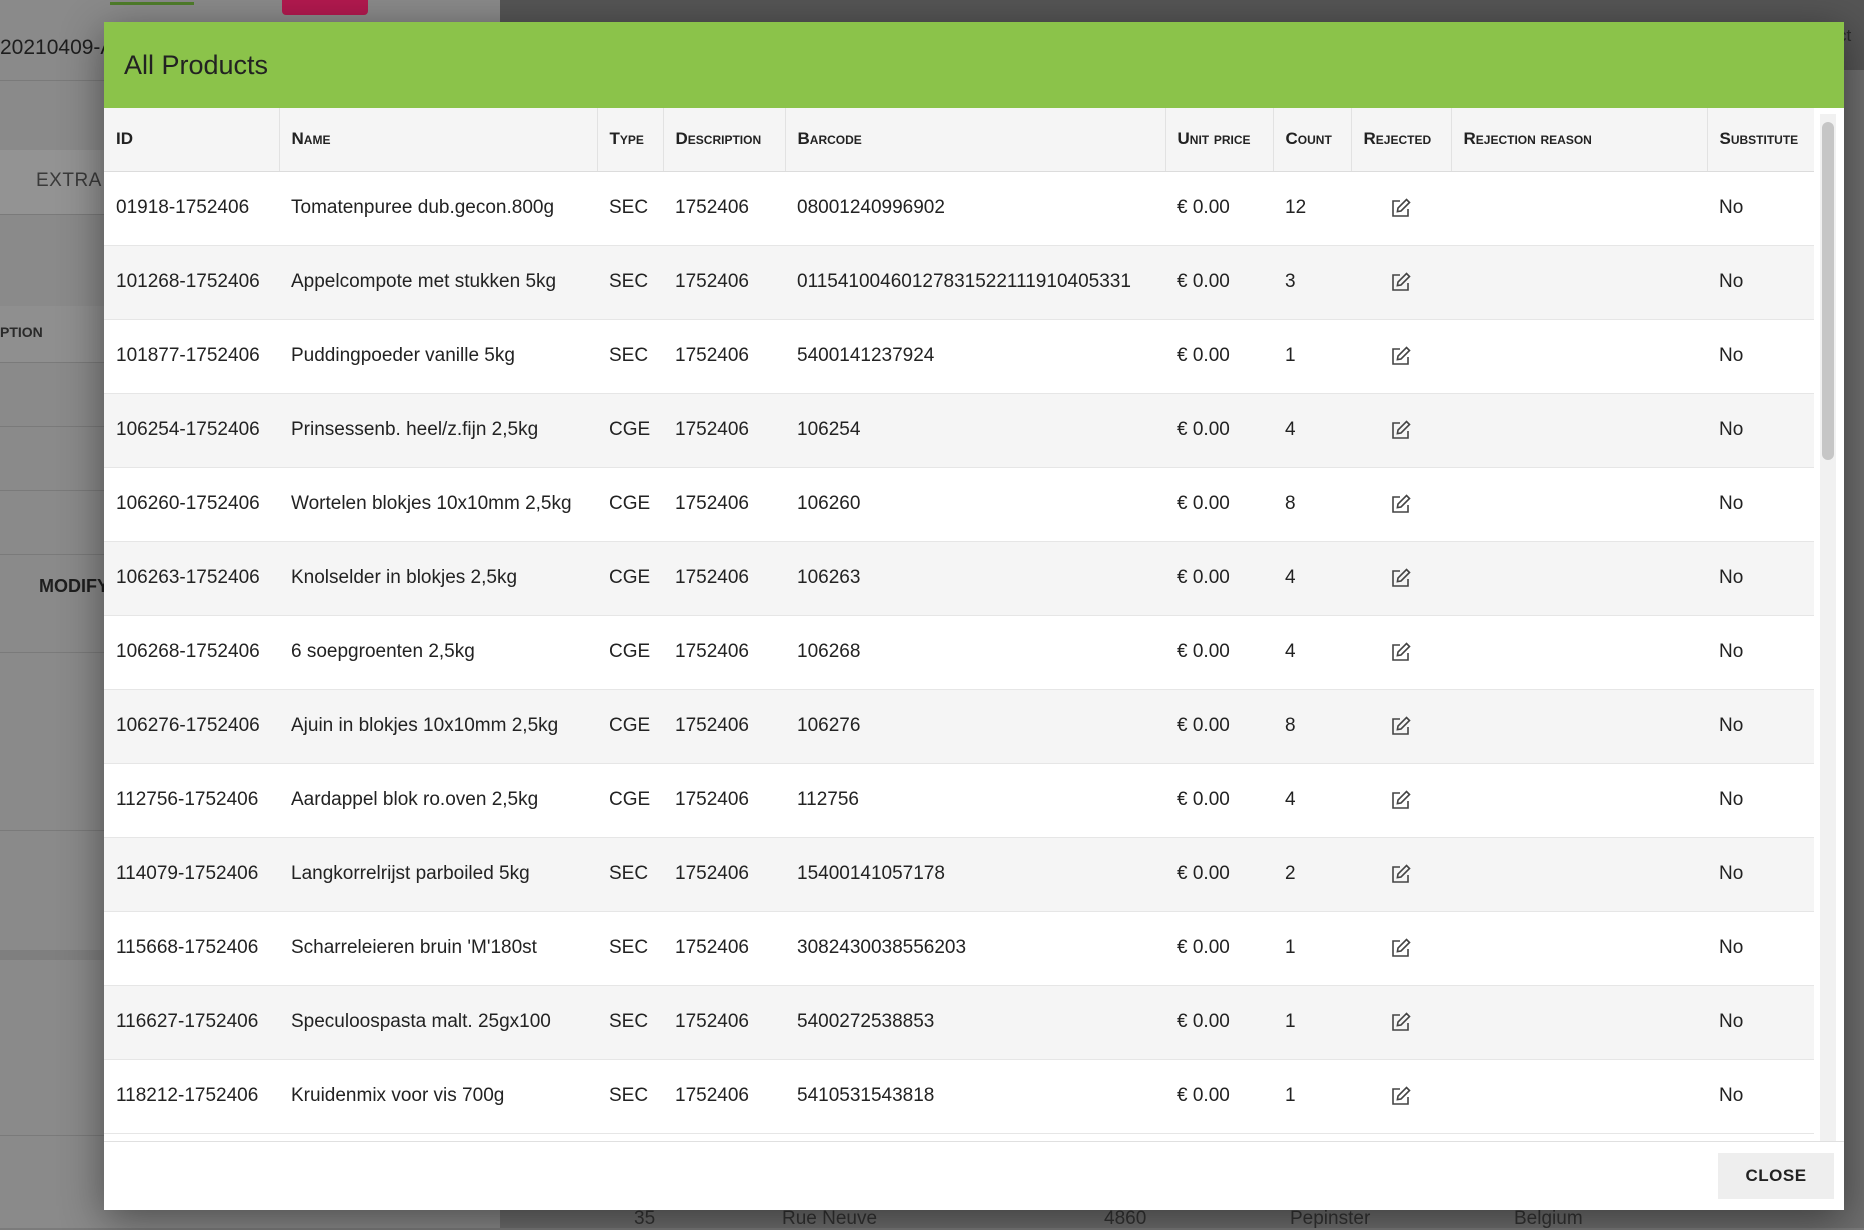 The height and width of the screenshot is (1230, 1864). What do you see at coordinates (975, 652) in the screenshot?
I see `cell-barcode: 106268` at bounding box center [975, 652].